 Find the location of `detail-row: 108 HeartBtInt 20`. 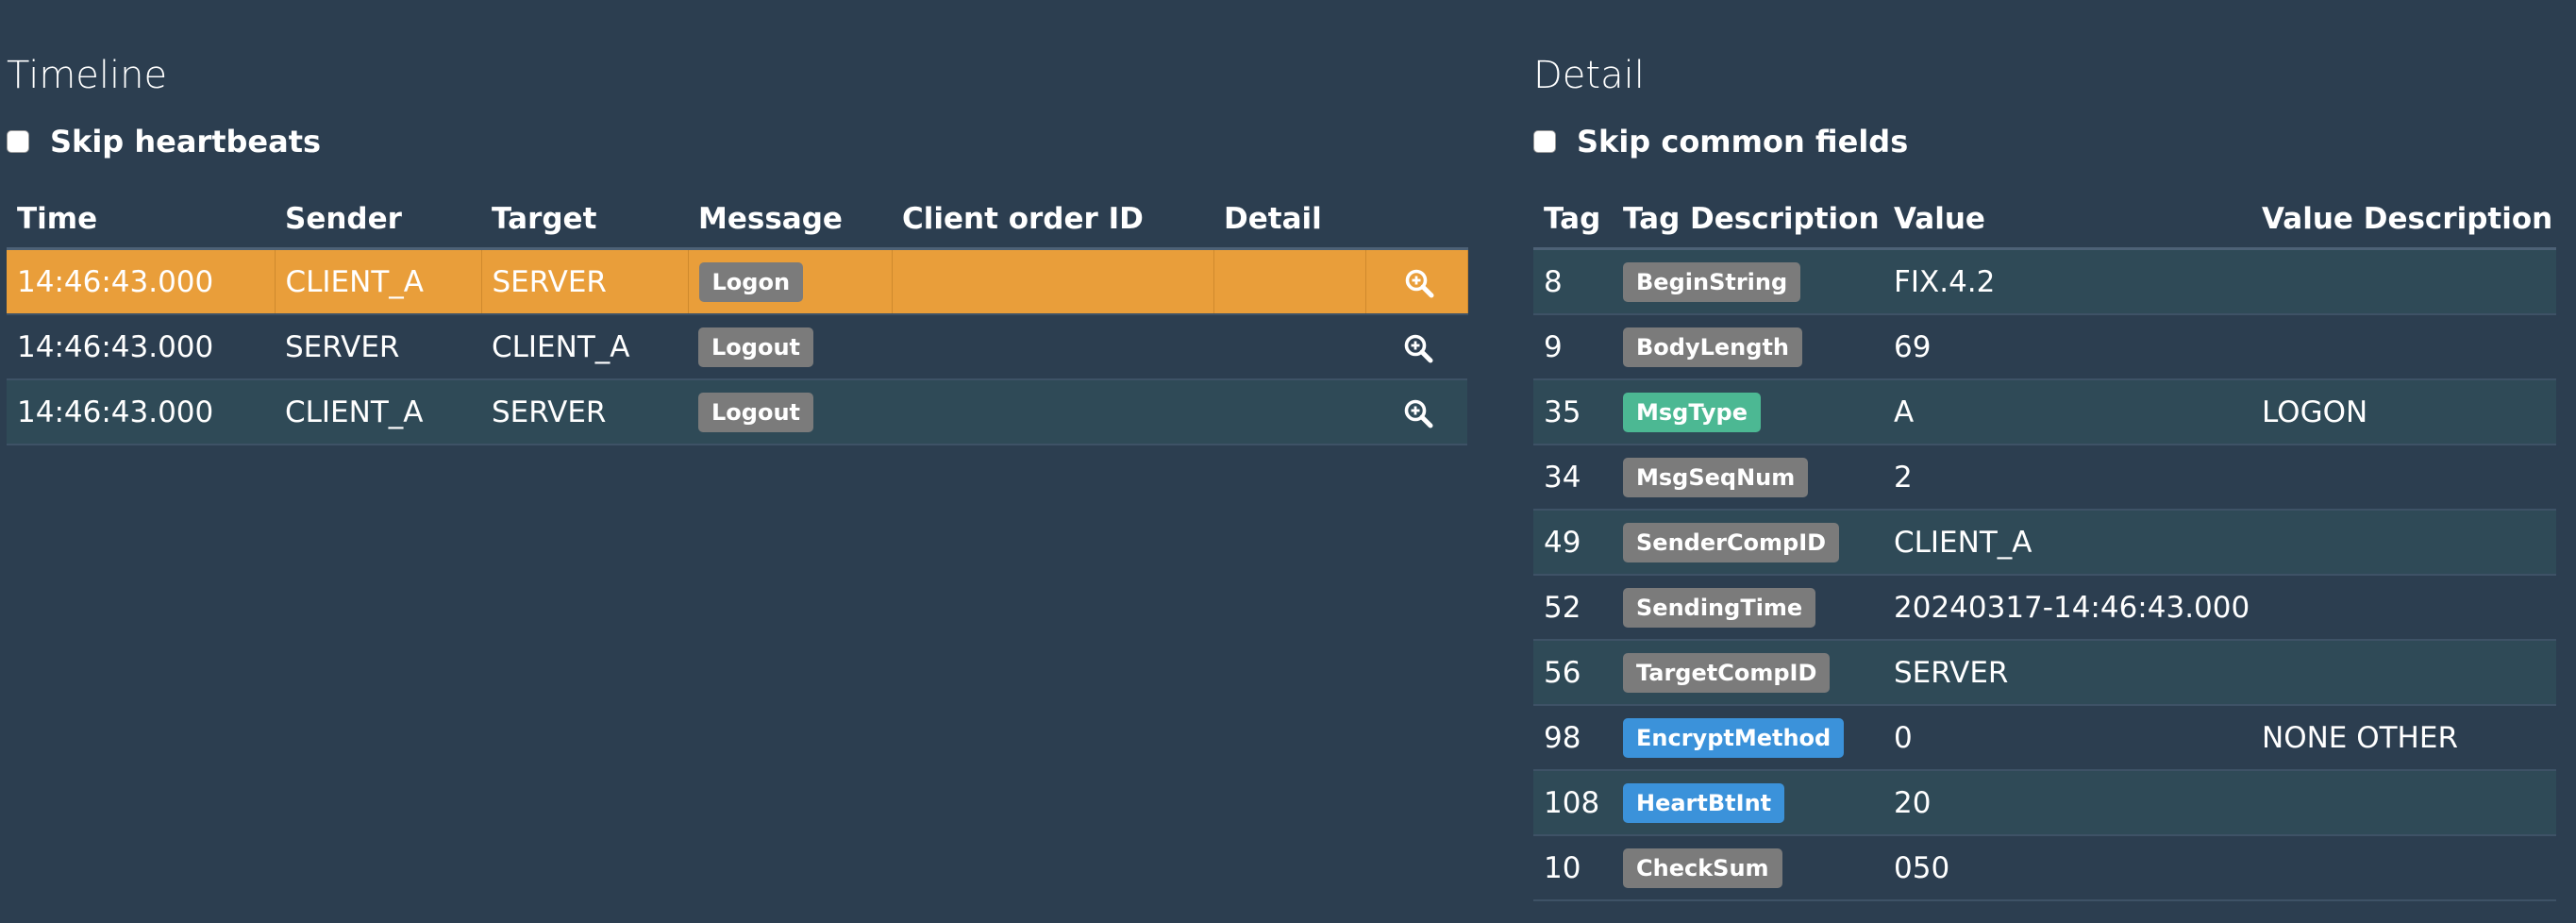

detail-row: 108 HeartBtInt 20 is located at coordinates (2044, 803).